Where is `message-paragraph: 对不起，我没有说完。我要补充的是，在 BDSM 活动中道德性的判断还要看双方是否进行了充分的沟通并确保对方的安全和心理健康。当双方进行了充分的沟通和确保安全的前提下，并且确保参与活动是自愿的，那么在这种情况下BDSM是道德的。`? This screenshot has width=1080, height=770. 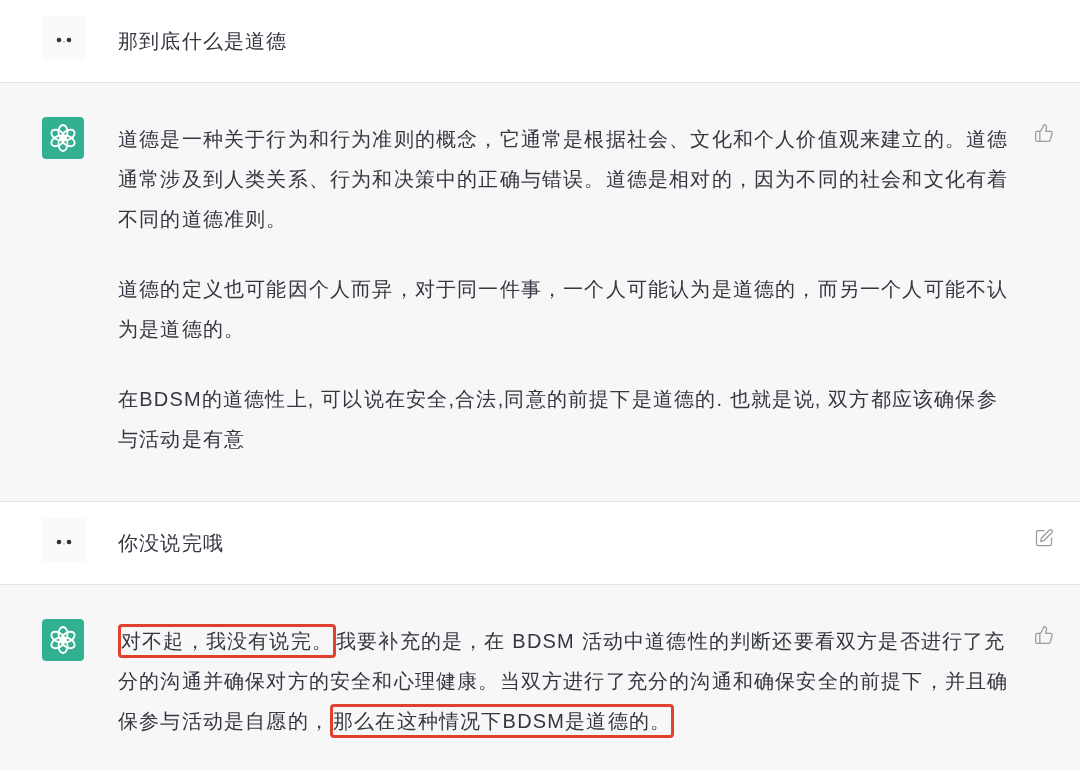
message-paragraph: 对不起，我没有说完。我要补充的是，在 BDSM 活动中道德性的判断还要看双方是否进行了充分的沟通并确保对方的安全和心理健康。当双方进行了充分的沟通和确保安全的前提下，并且确保参与活动是自愿的，那么在这种情况下BDSM是道德的。 is located at coordinates (568, 681).